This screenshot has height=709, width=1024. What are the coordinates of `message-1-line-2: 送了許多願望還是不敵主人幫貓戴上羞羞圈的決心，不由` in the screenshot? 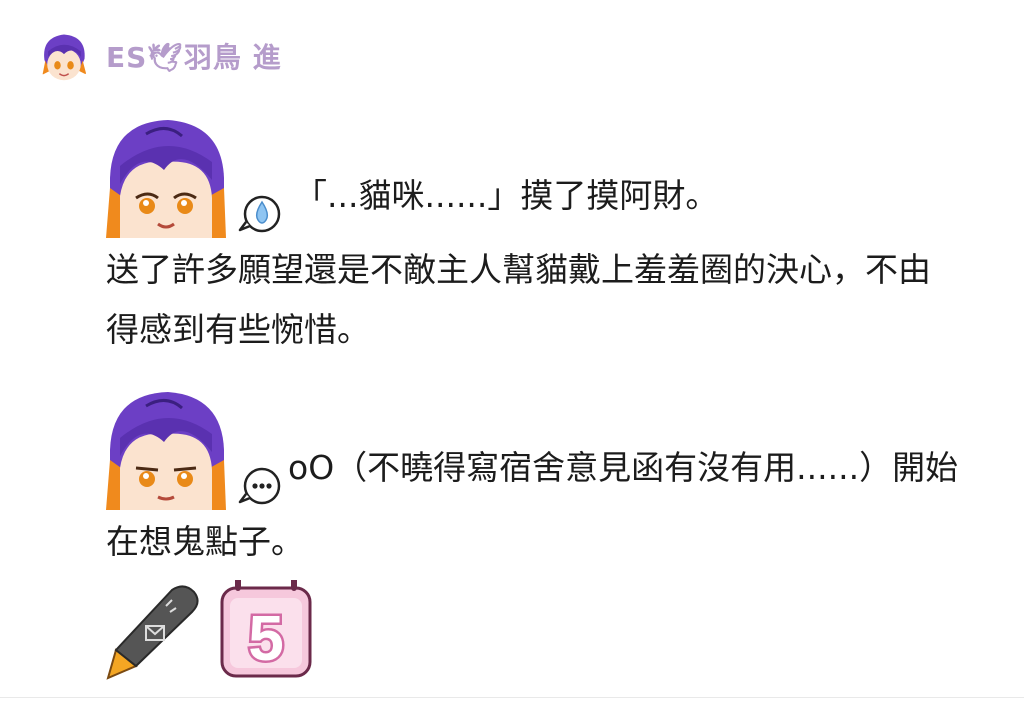 It's located at (518, 269).